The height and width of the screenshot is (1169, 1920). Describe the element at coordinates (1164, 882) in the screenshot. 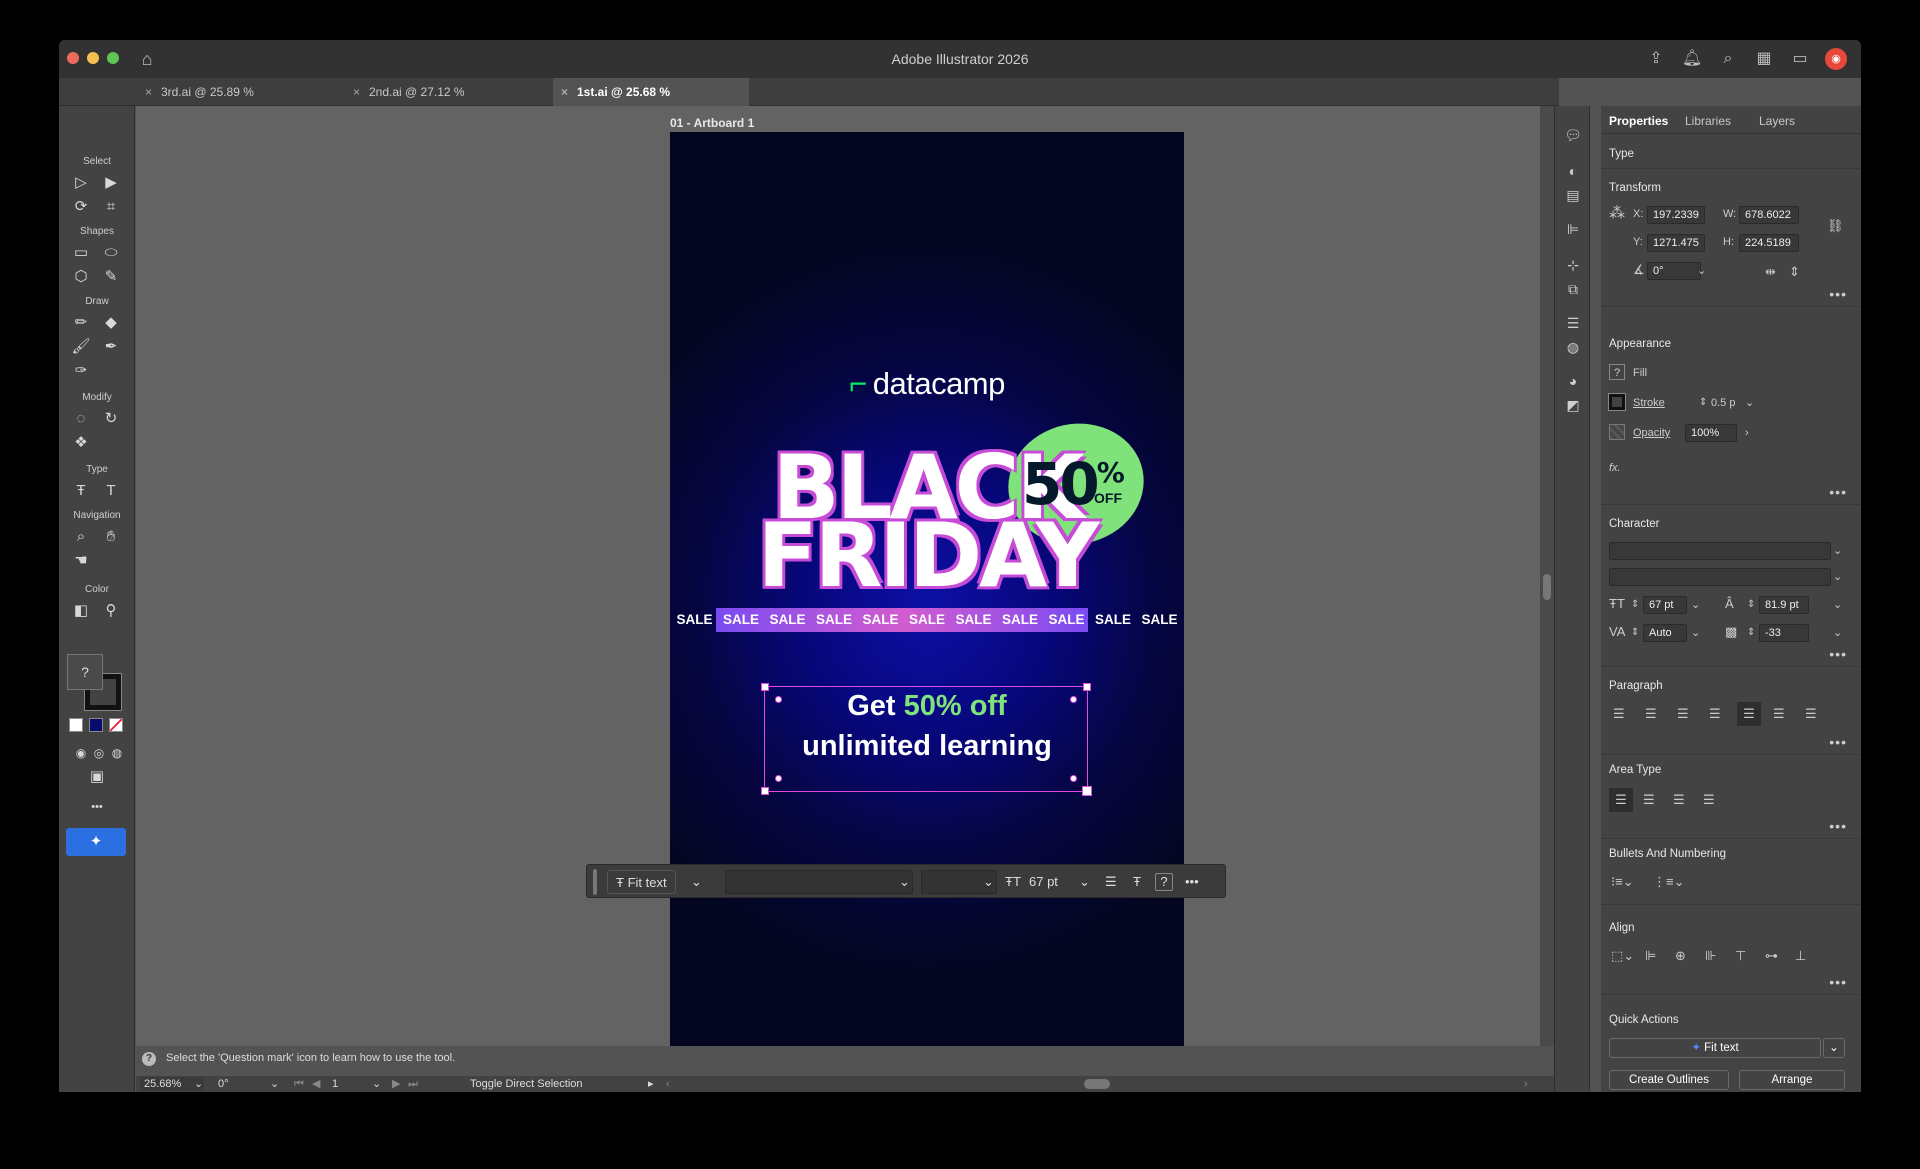

I see `help-button: ?` at that location.